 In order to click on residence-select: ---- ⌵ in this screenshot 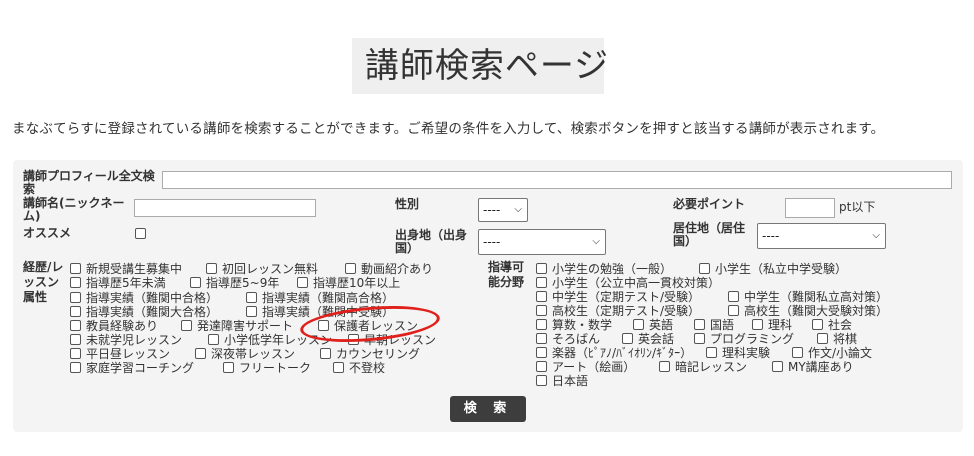, I will do `click(821, 236)`.